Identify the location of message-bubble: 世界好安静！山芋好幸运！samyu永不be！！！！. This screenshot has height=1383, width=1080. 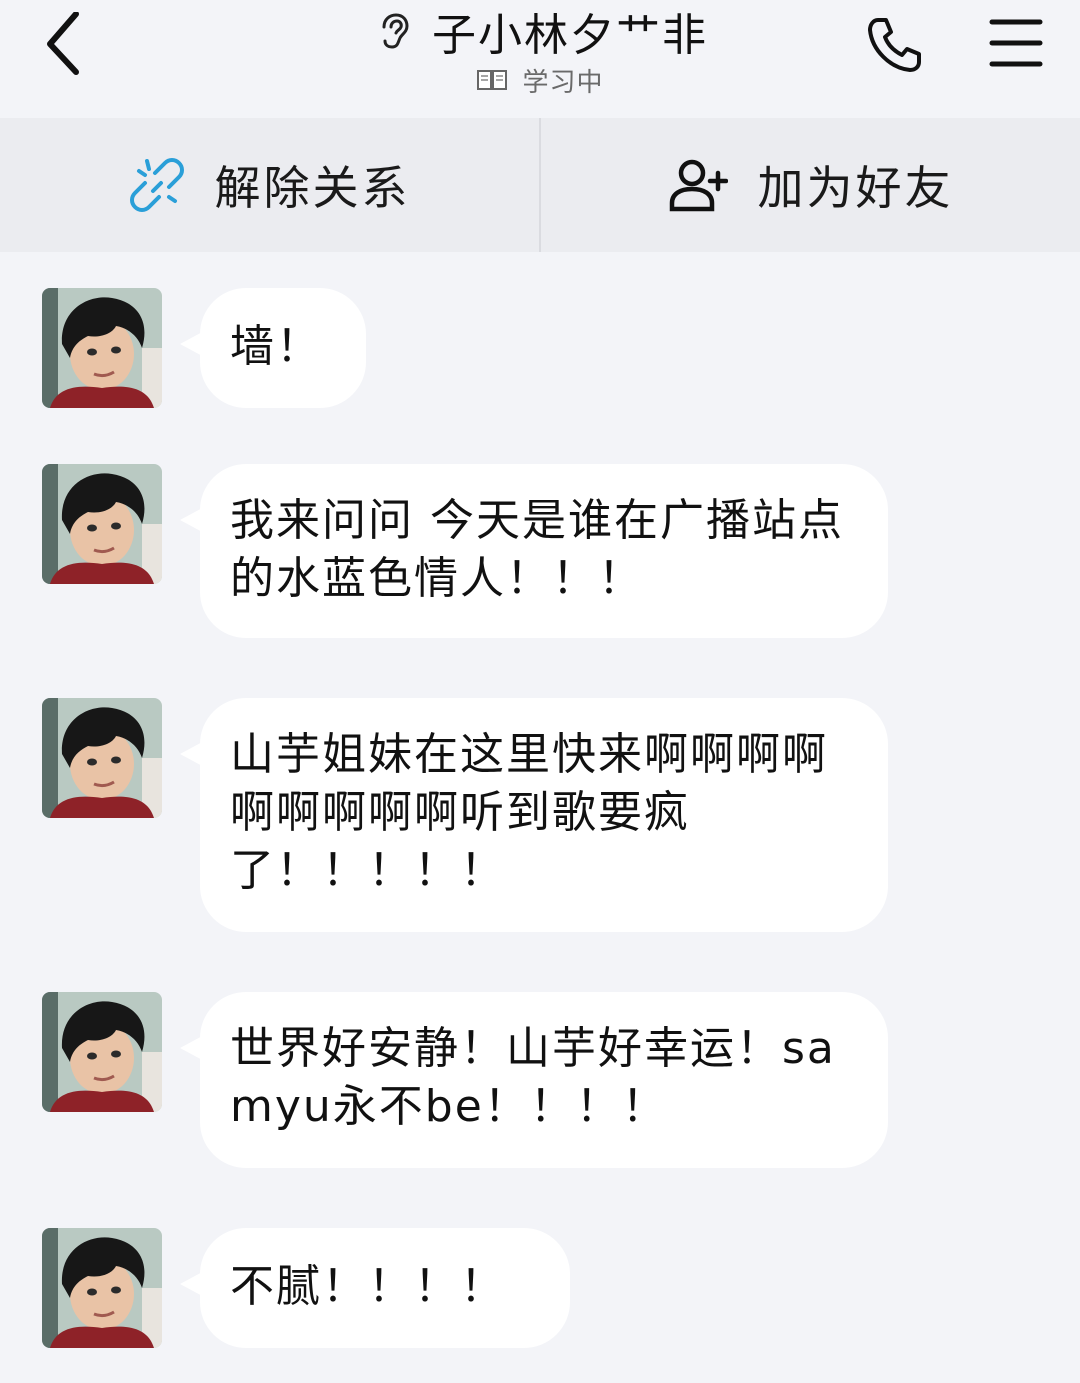
(544, 1080).